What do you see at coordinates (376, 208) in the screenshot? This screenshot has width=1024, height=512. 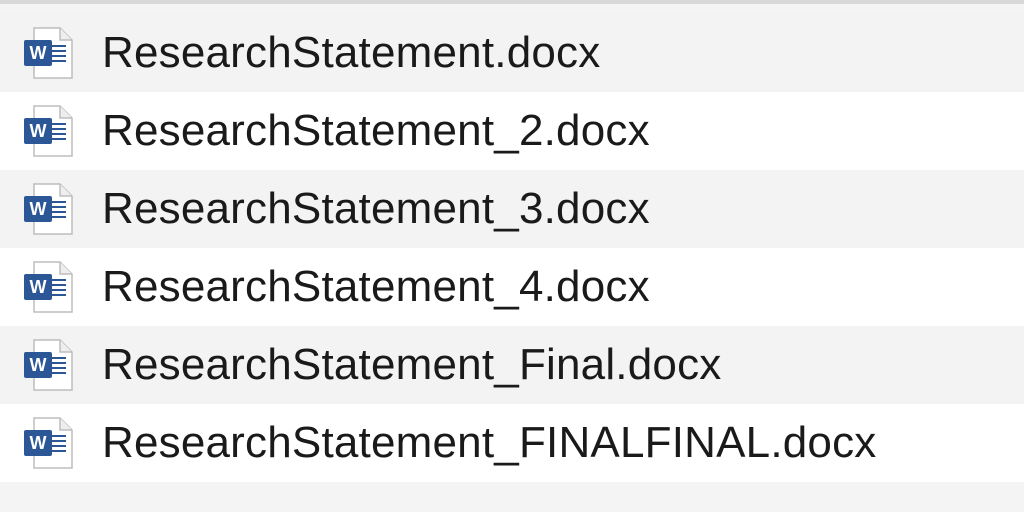 I see `file-name: ResearchStatement_3.docx` at bounding box center [376, 208].